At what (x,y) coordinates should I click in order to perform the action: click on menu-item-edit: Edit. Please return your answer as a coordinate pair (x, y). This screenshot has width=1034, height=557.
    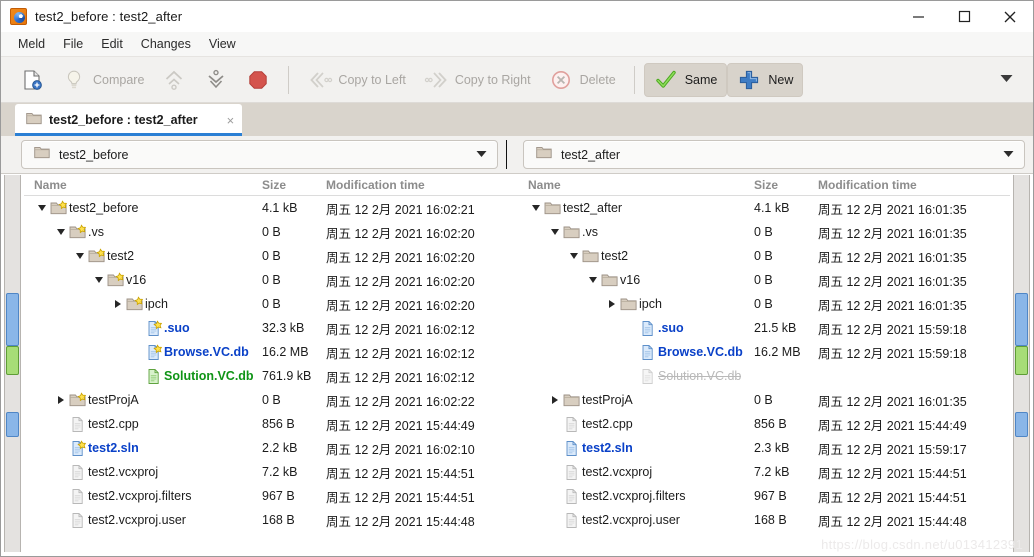
    Looking at the image, I should click on (112, 44).